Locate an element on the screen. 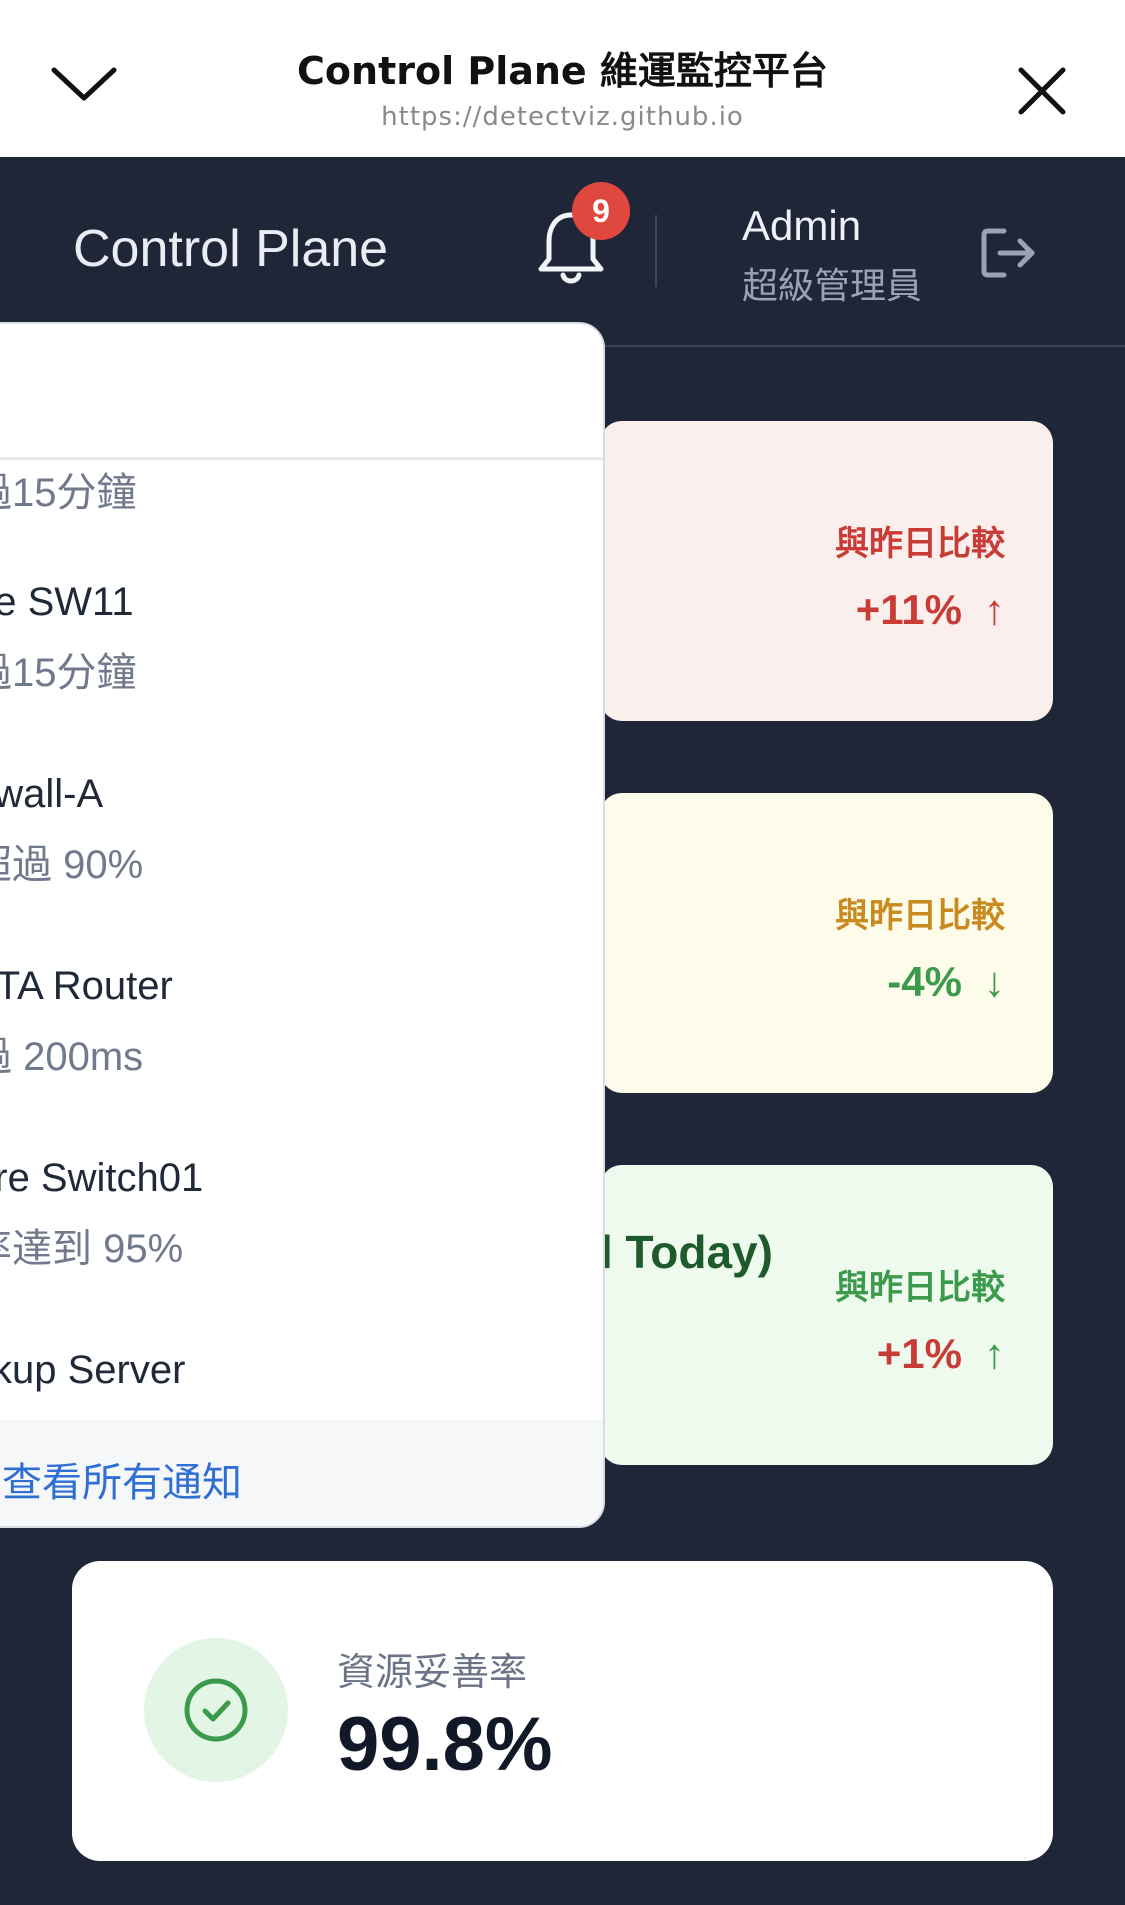 The width and height of the screenshot is (1125, 1905). notification-count-badge: 9 is located at coordinates (601, 211).